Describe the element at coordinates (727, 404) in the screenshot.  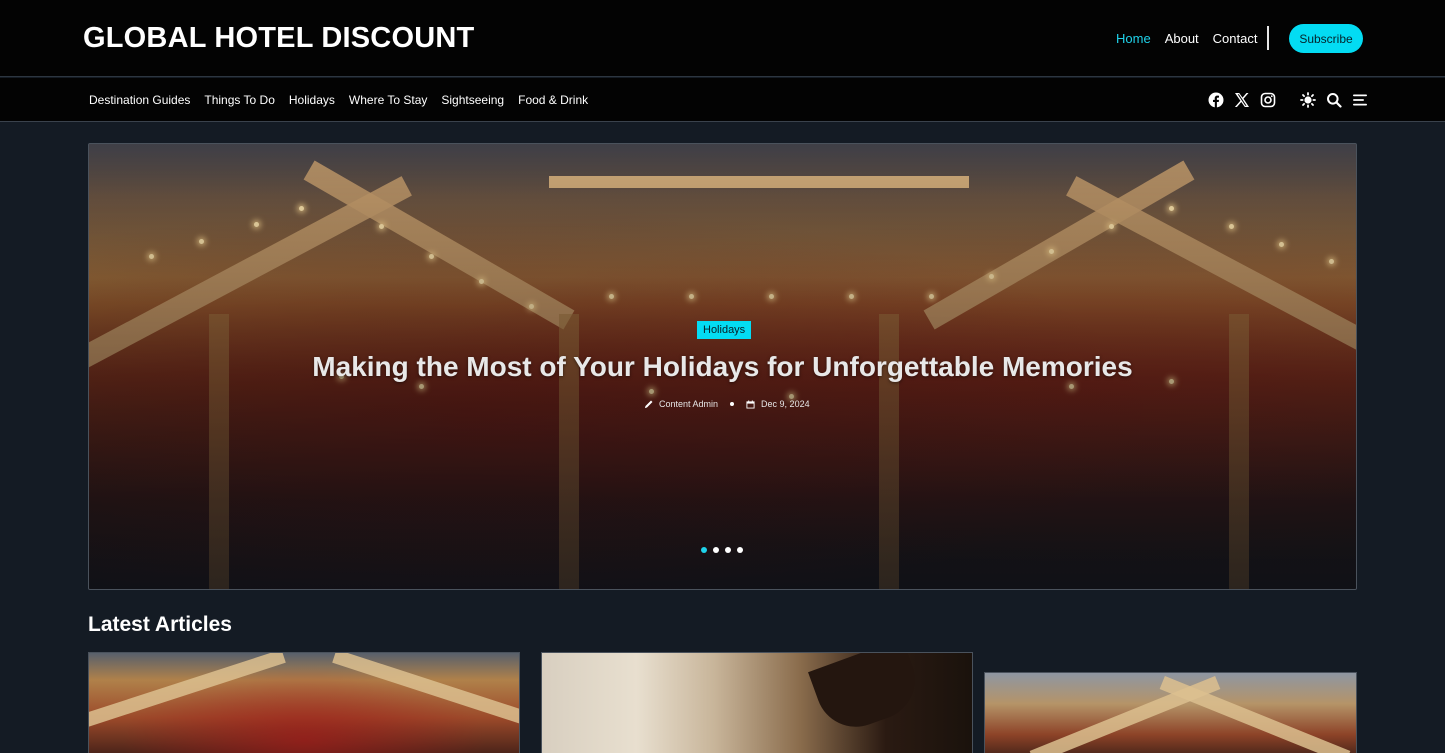
I see `hero-meta: Content Admin Dec 9, 2024` at that location.